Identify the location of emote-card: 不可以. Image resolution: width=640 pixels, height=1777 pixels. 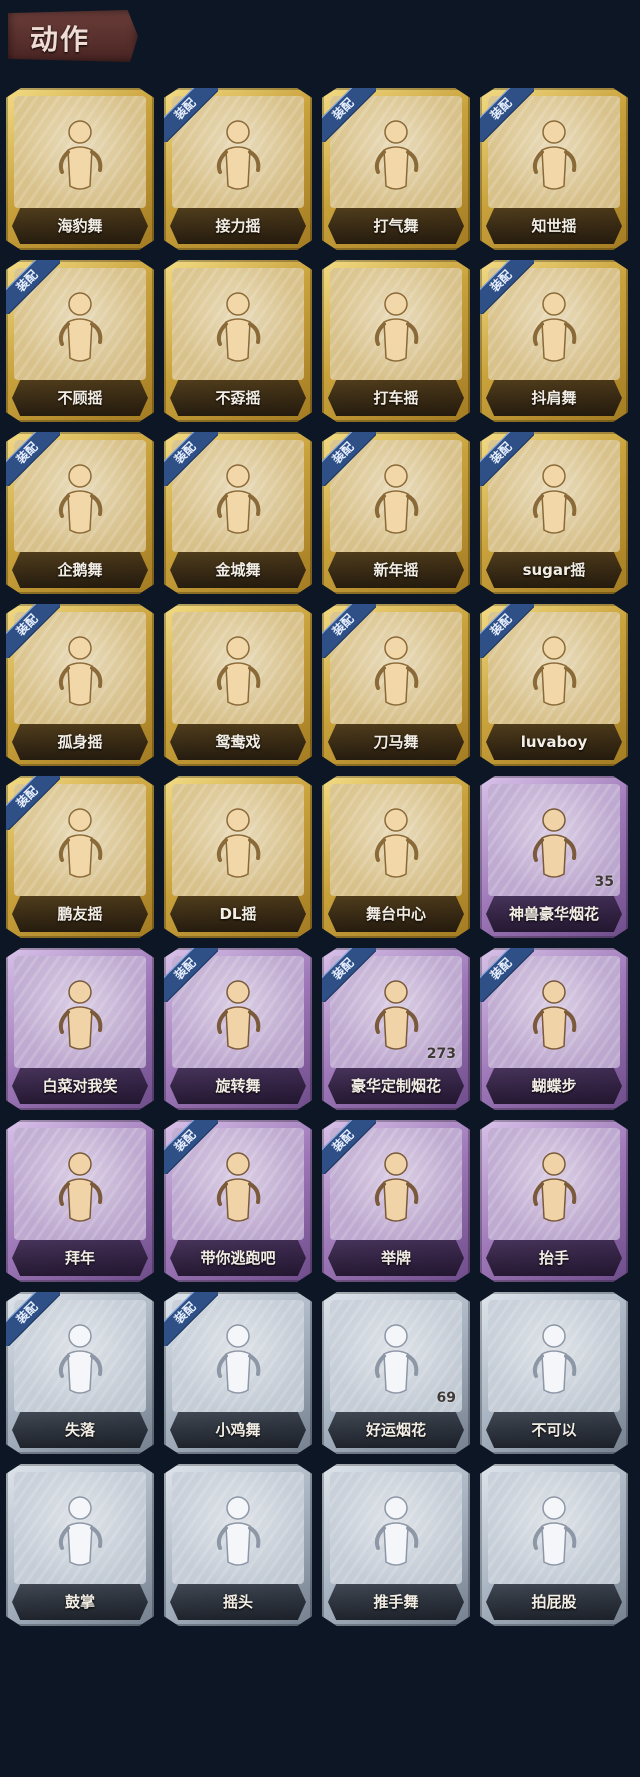
(554, 1373).